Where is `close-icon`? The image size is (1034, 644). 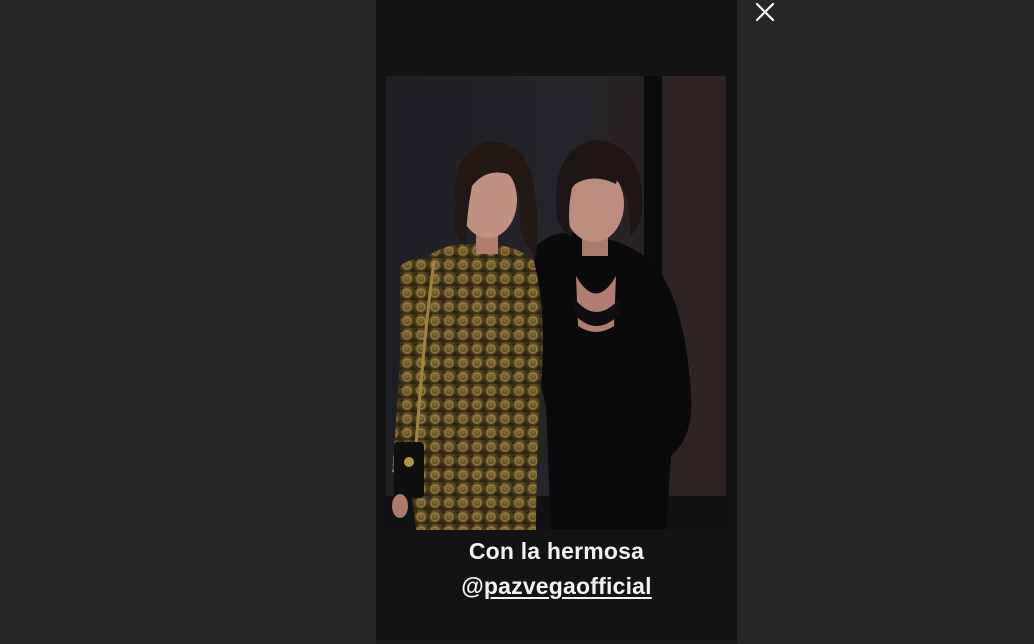 close-icon is located at coordinates (765, 12).